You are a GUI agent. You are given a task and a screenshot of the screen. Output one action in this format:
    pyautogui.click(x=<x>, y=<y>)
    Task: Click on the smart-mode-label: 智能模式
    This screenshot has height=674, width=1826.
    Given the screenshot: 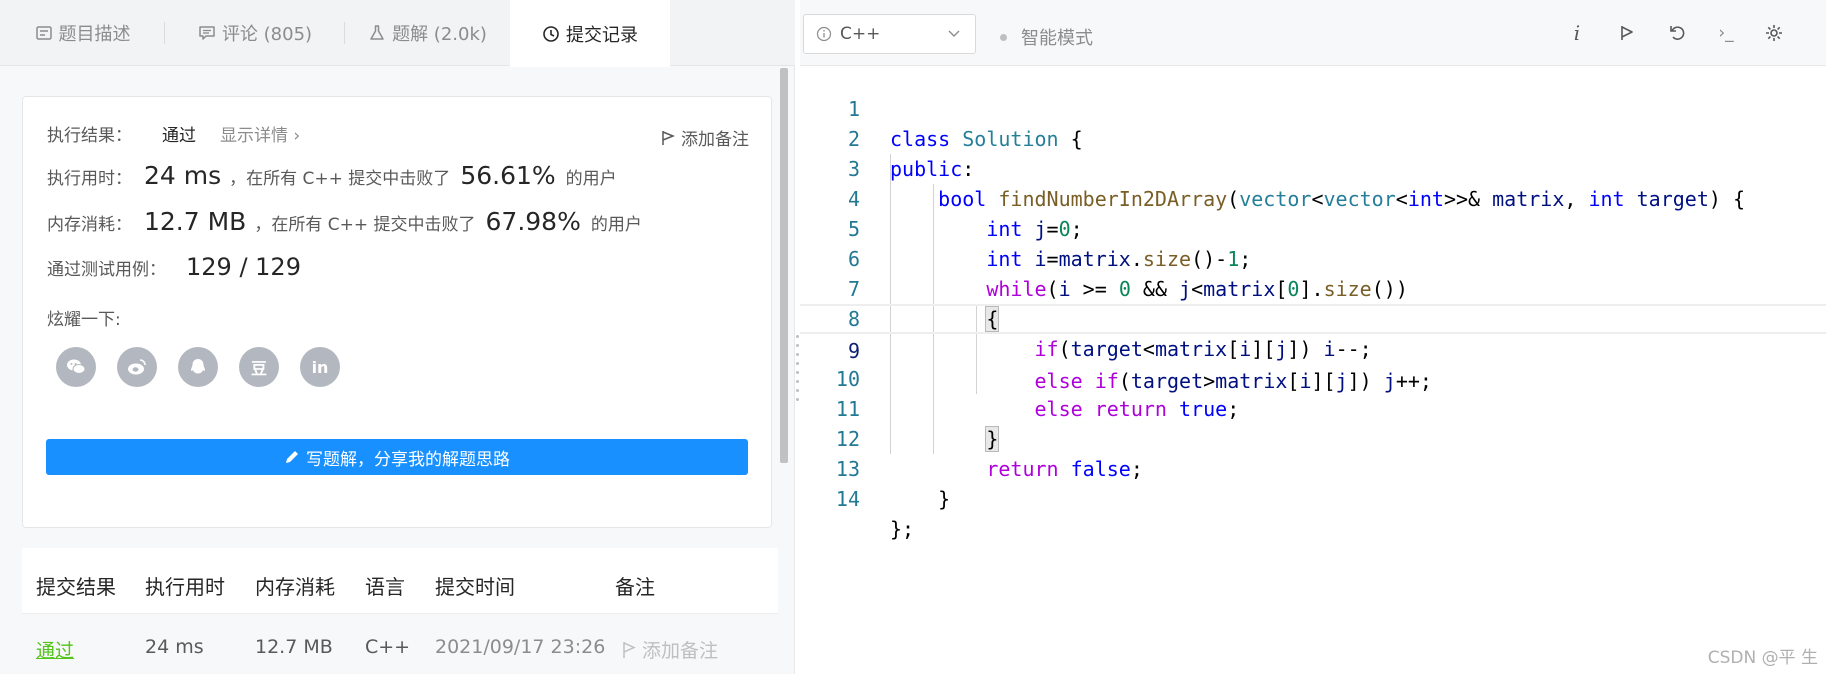 What is the action you would take?
    pyautogui.click(x=1057, y=38)
    